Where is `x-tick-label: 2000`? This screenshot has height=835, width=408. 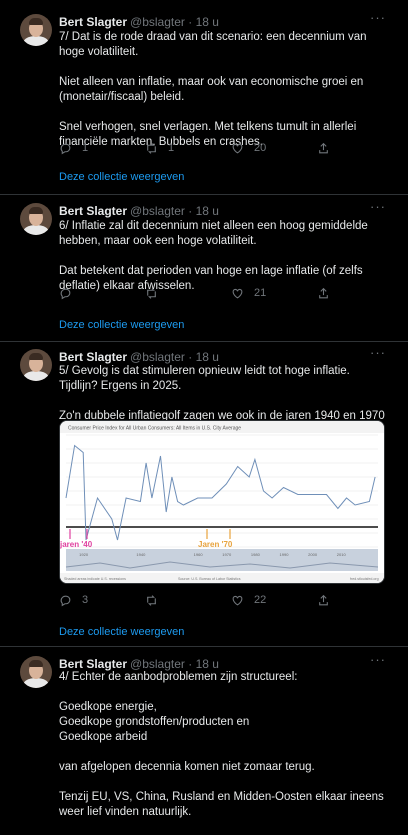 x-tick-label: 2000 is located at coordinates (313, 554).